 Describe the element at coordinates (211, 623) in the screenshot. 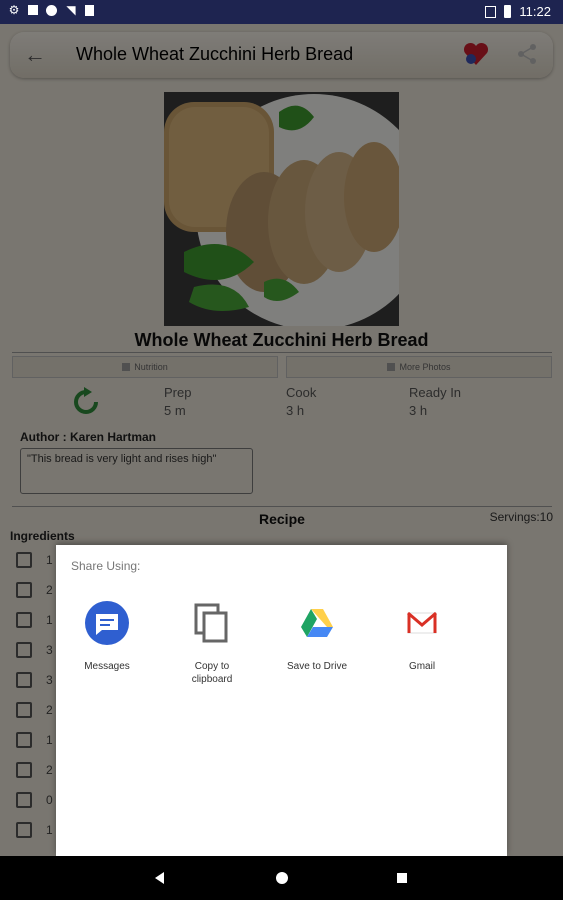

I see `copy-icon` at that location.